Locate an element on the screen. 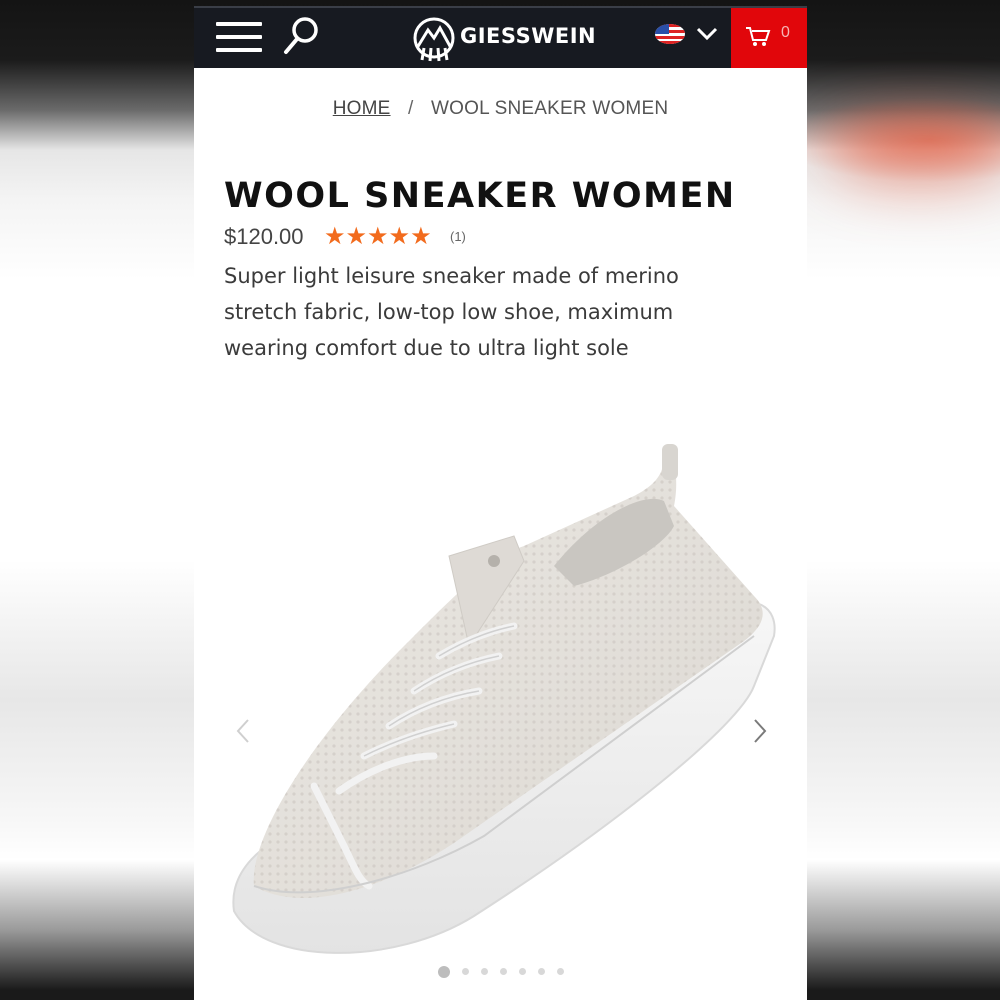 The width and height of the screenshot is (1000, 1000). giesswein-logo: GIESSWEIN is located at coordinates (503, 39).